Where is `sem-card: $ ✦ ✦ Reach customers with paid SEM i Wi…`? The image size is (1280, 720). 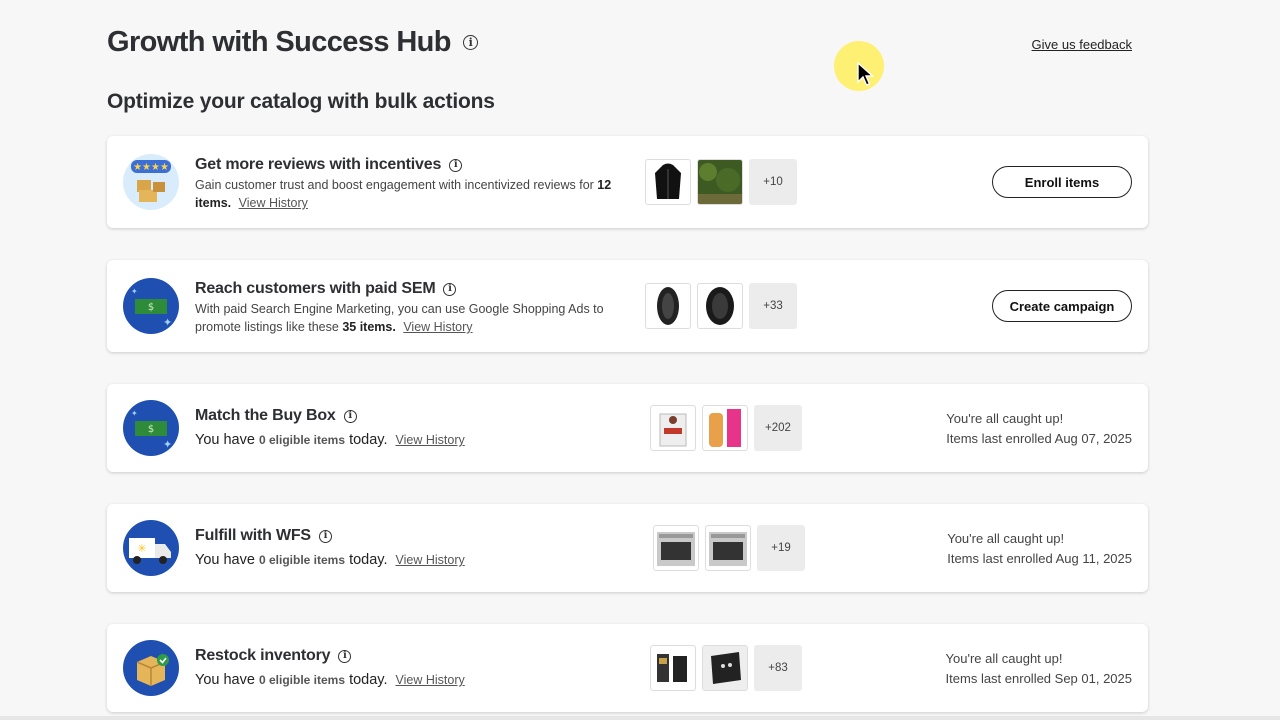
sem-card: $ ✦ ✦ Reach customers with paid SEM i Wi… is located at coordinates (627, 306).